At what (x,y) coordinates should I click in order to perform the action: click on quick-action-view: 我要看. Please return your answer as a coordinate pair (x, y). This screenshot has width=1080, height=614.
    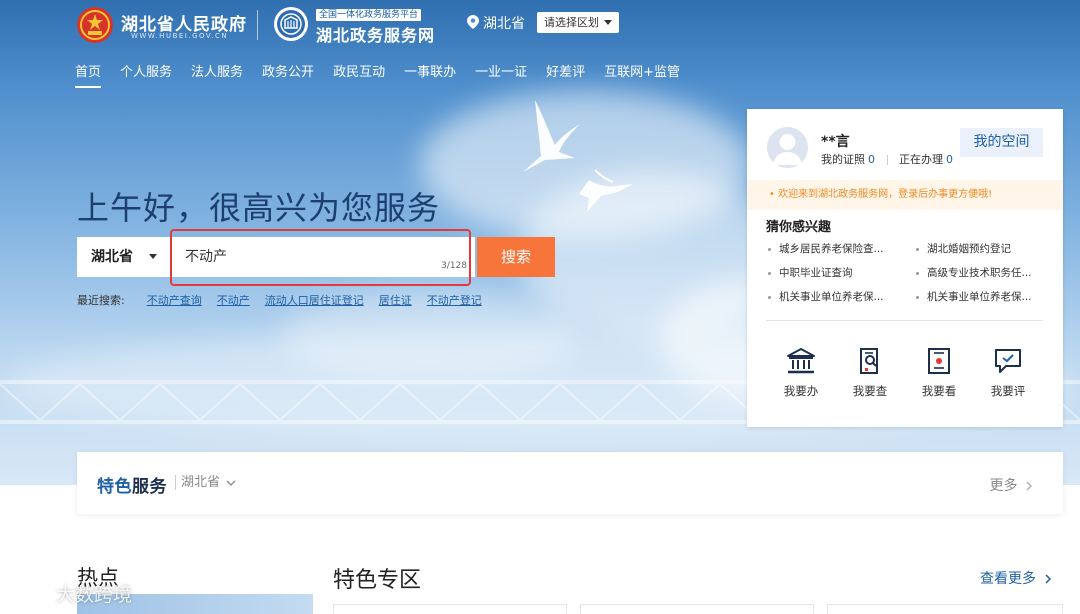
    Looking at the image, I should click on (939, 373).